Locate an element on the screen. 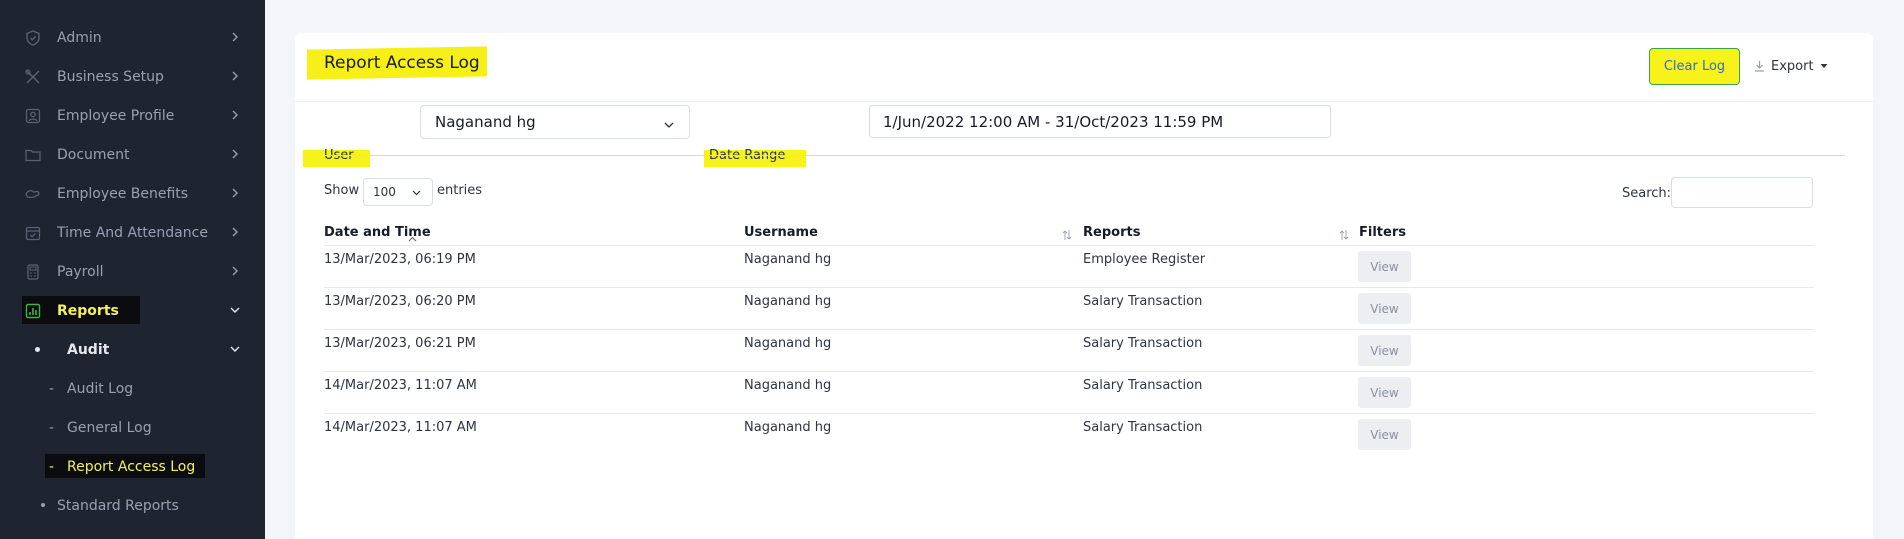 The width and height of the screenshot is (1904, 539). sidebar-subitem-label: General Log is located at coordinates (109, 427).